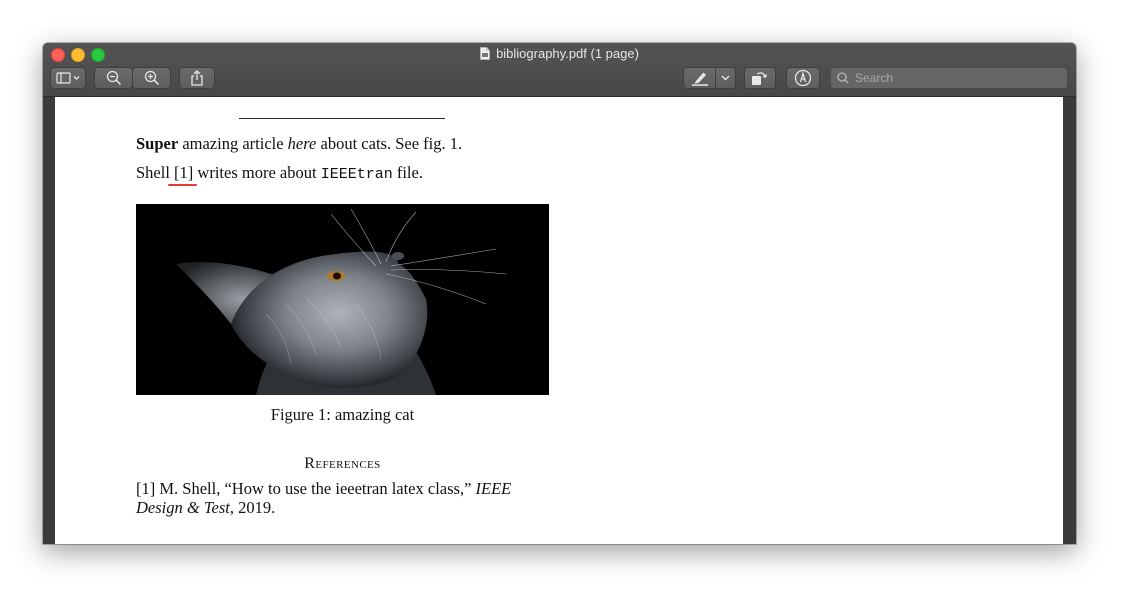  What do you see at coordinates (493, 488) in the screenshot?
I see `reference-journal-1: IEEE` at bounding box center [493, 488].